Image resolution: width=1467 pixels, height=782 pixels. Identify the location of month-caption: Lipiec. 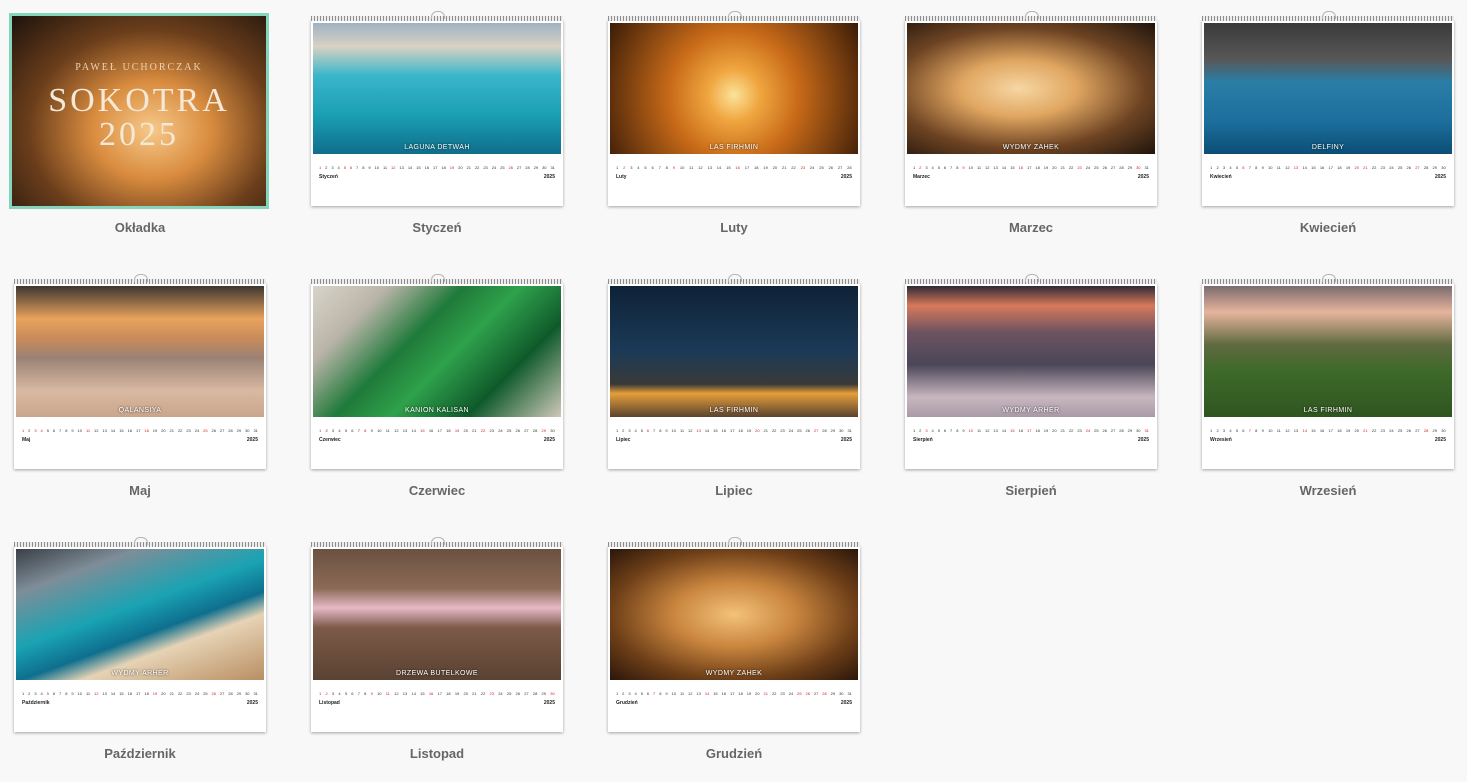
(734, 490).